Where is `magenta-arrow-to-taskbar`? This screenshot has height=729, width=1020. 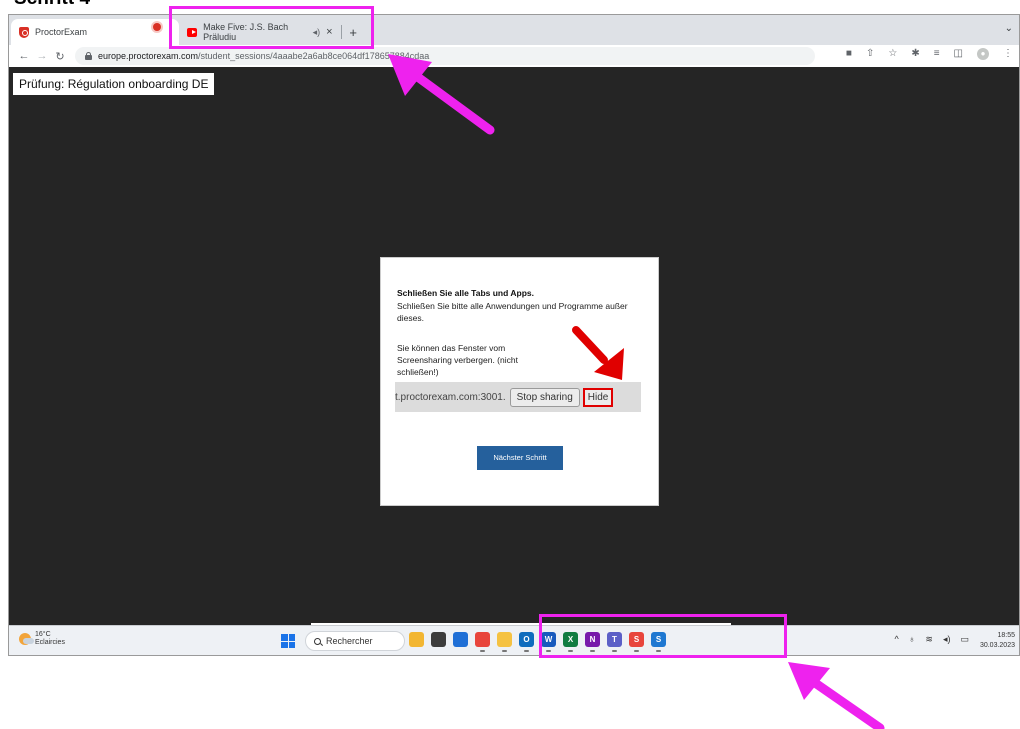 magenta-arrow-to-taskbar is located at coordinates (836, 695).